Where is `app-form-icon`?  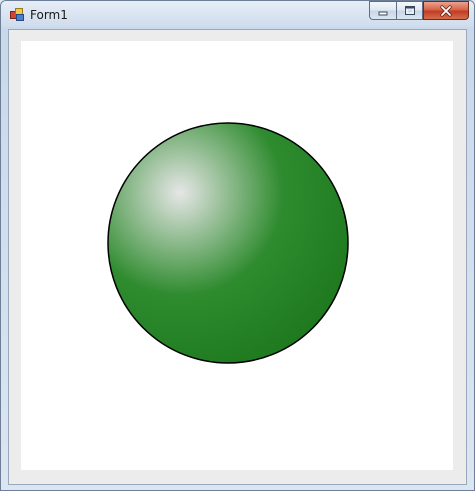
app-form-icon is located at coordinates (17, 14).